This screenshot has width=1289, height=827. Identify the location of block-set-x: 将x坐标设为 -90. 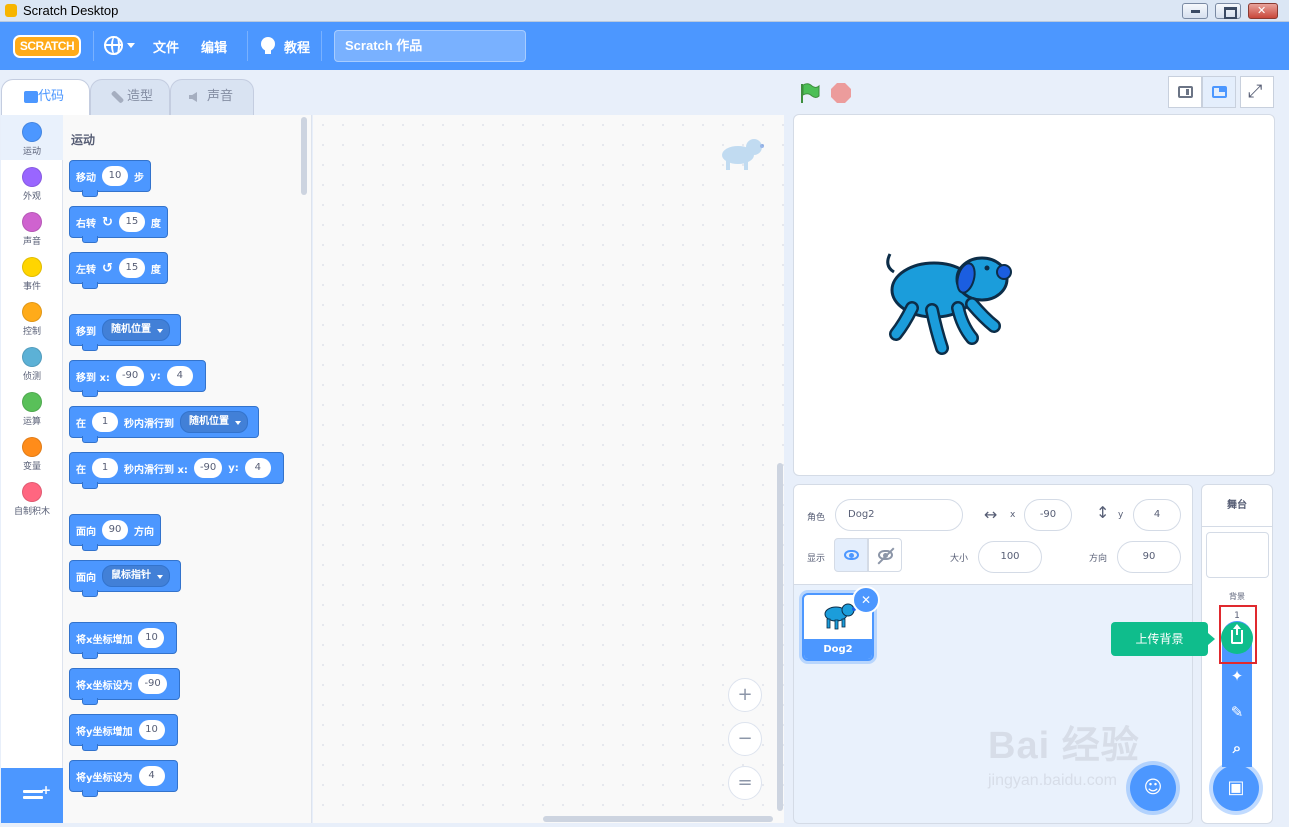
(124, 686).